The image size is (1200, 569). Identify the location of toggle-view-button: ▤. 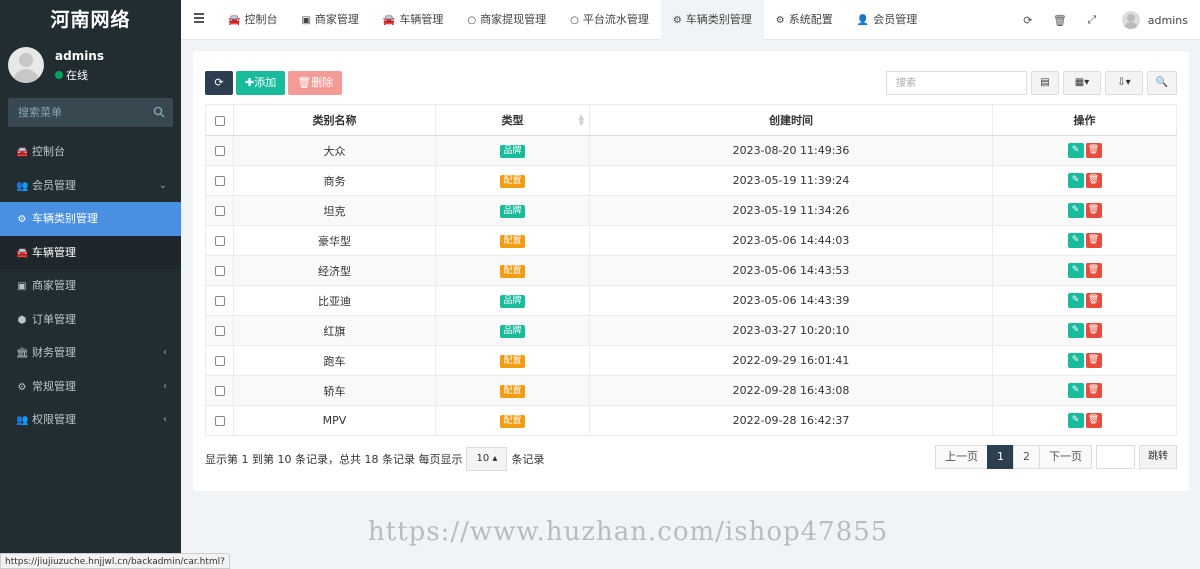
(1045, 83).